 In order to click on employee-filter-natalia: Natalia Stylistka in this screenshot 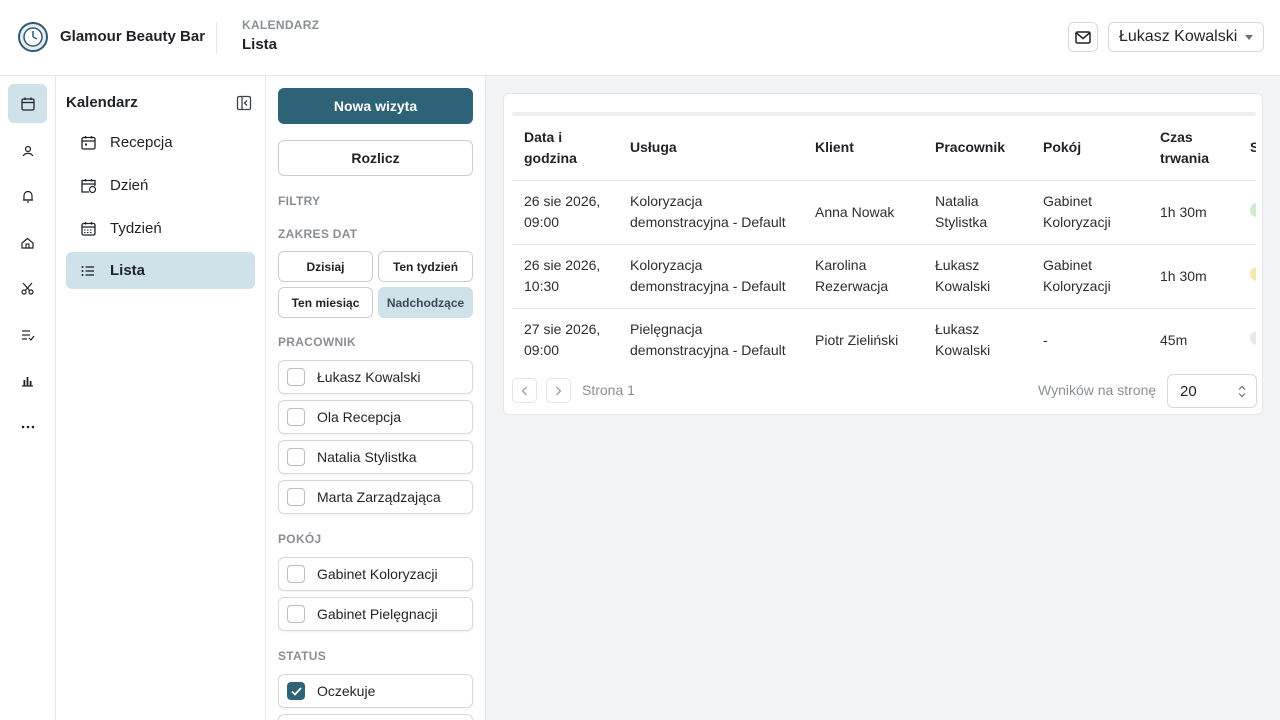, I will do `click(375, 457)`.